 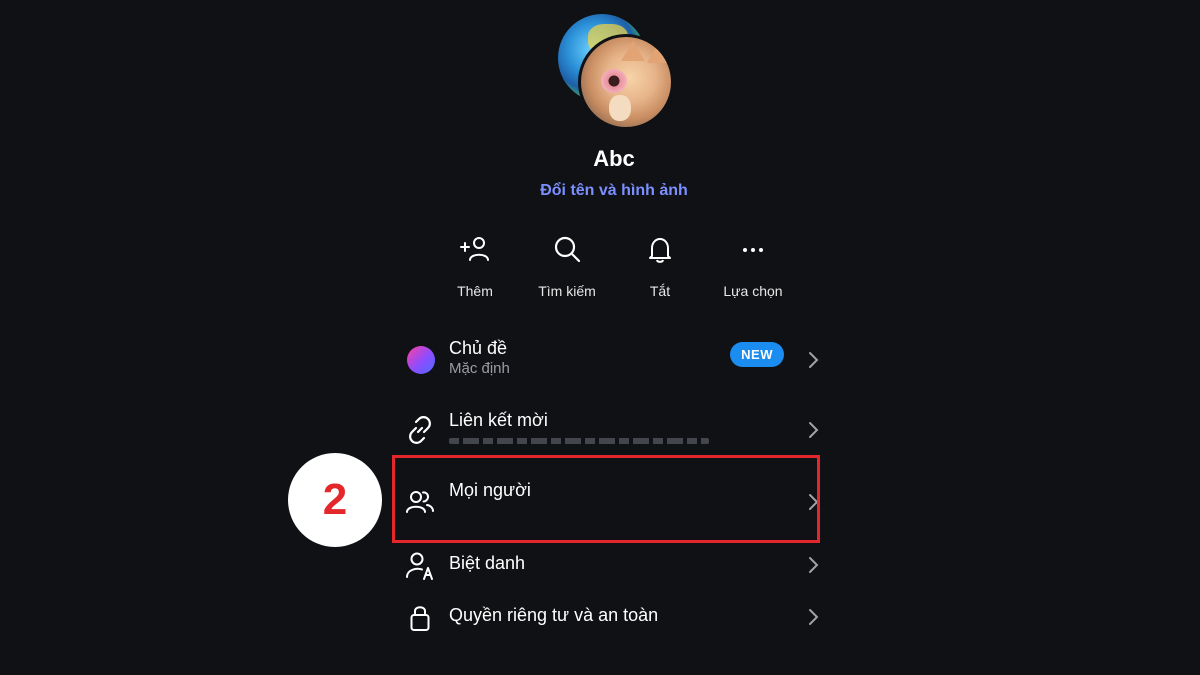 I want to click on search-label: Tìm kiếm, so click(x=567, y=291).